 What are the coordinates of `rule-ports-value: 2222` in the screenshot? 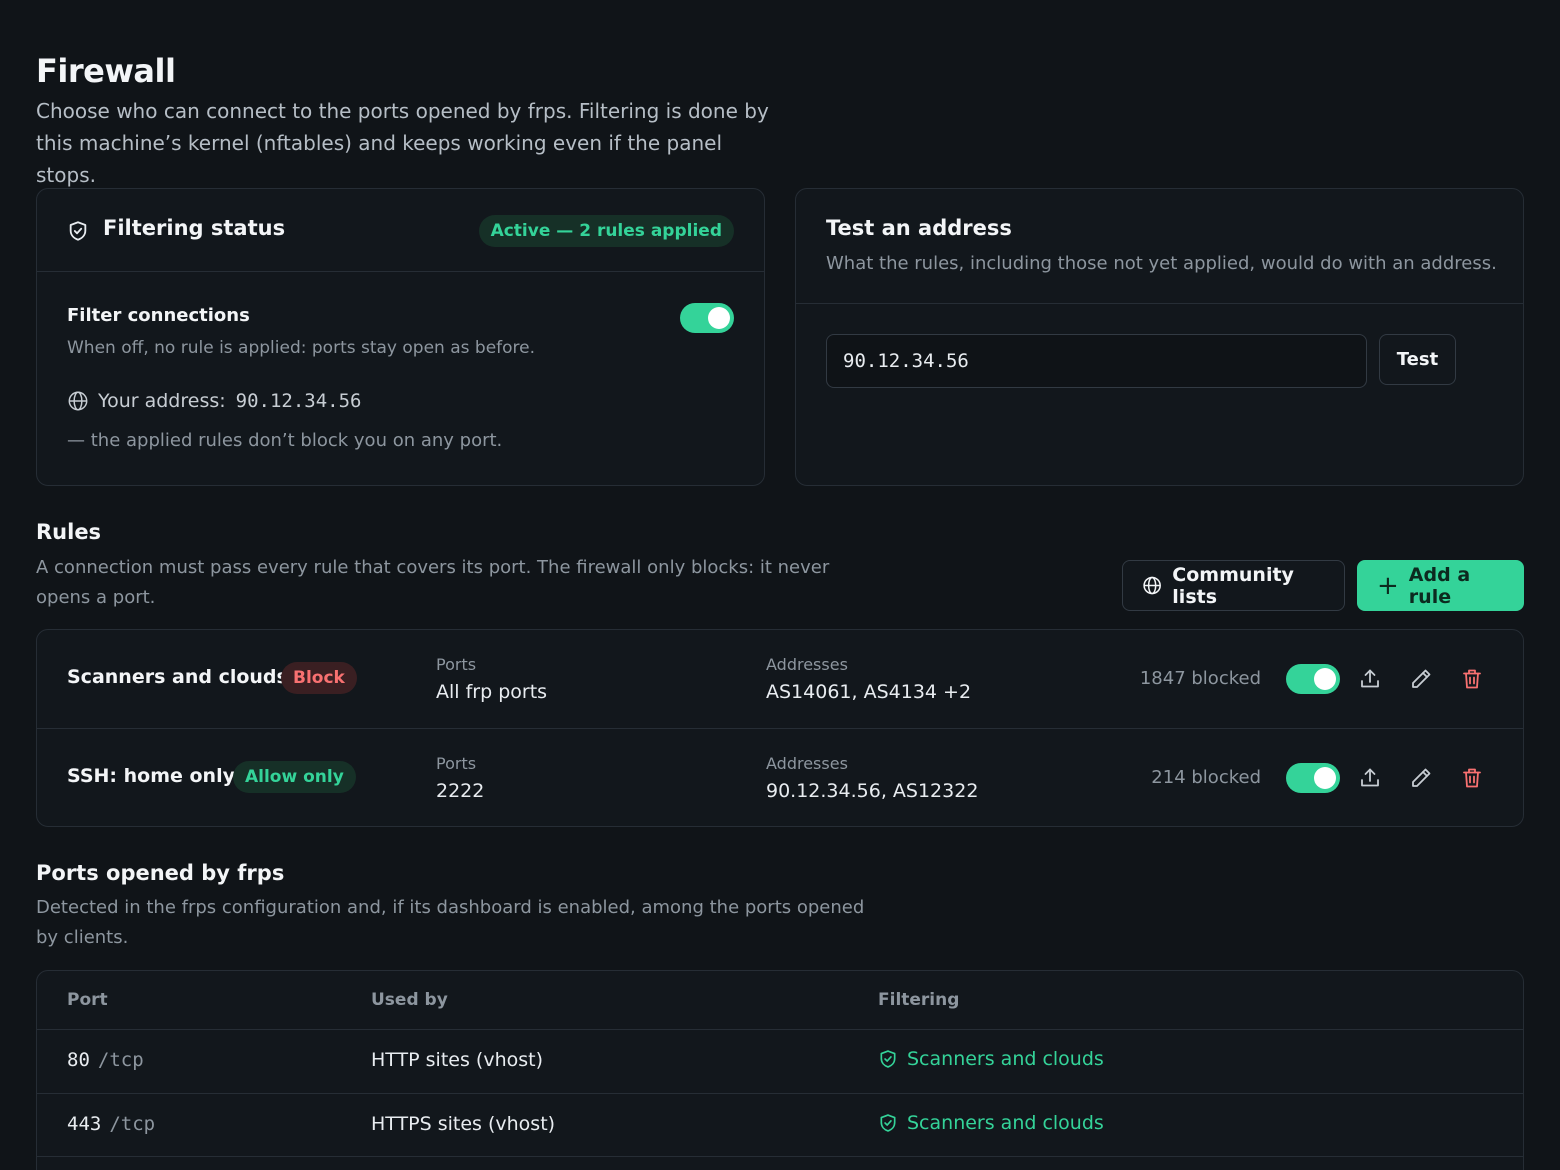 It's located at (460, 791).